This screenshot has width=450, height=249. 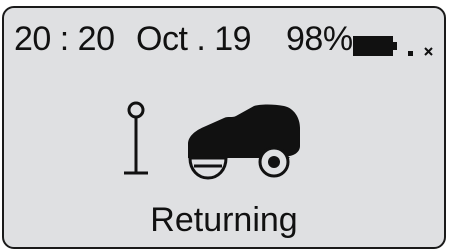 I want to click on mower-status-label: Returning, so click(x=224, y=220).